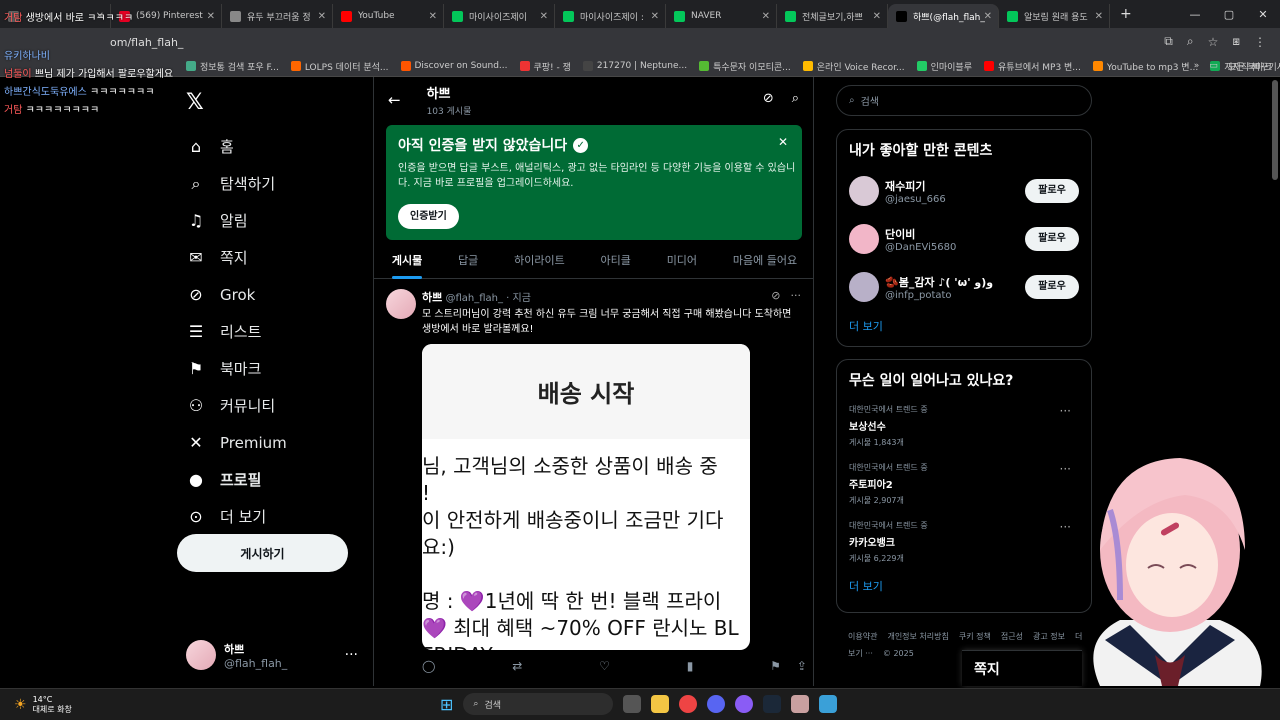  What do you see at coordinates (428, 216) in the screenshot?
I see `verify-button: 인증받기` at bounding box center [428, 216].